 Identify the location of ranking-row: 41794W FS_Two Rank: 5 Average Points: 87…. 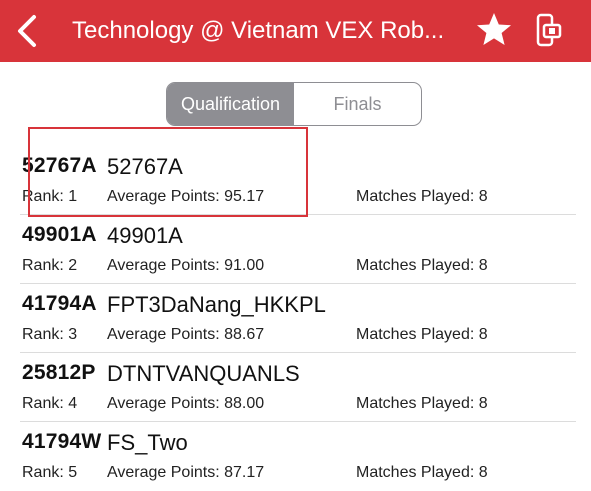
(298, 456).